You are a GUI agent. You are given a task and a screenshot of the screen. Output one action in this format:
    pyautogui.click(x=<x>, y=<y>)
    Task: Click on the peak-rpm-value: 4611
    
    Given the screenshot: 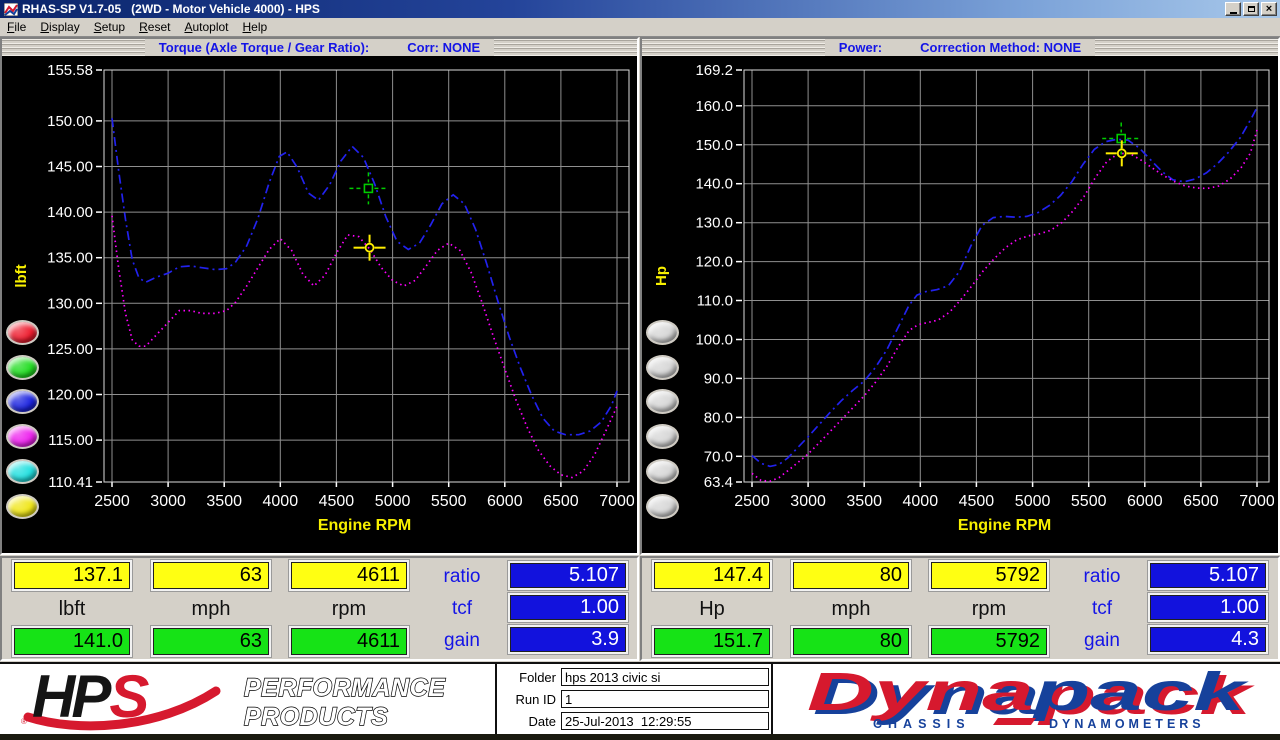 What is the action you would take?
    pyautogui.click(x=349, y=641)
    